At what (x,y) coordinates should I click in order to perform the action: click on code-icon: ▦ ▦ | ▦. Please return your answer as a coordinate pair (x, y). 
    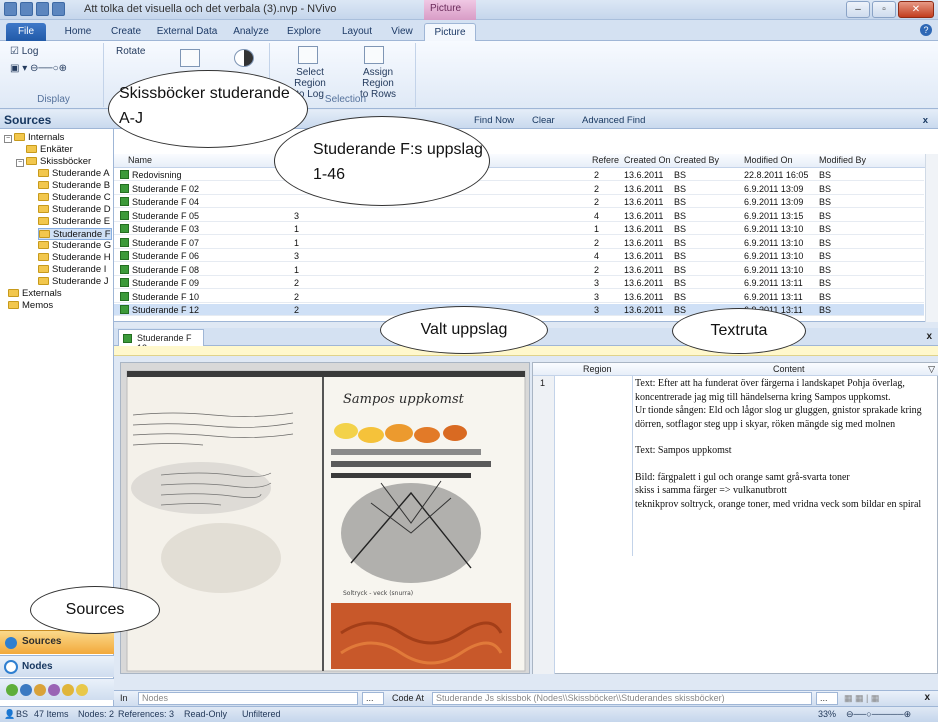
    Looking at the image, I should click on (861, 698).